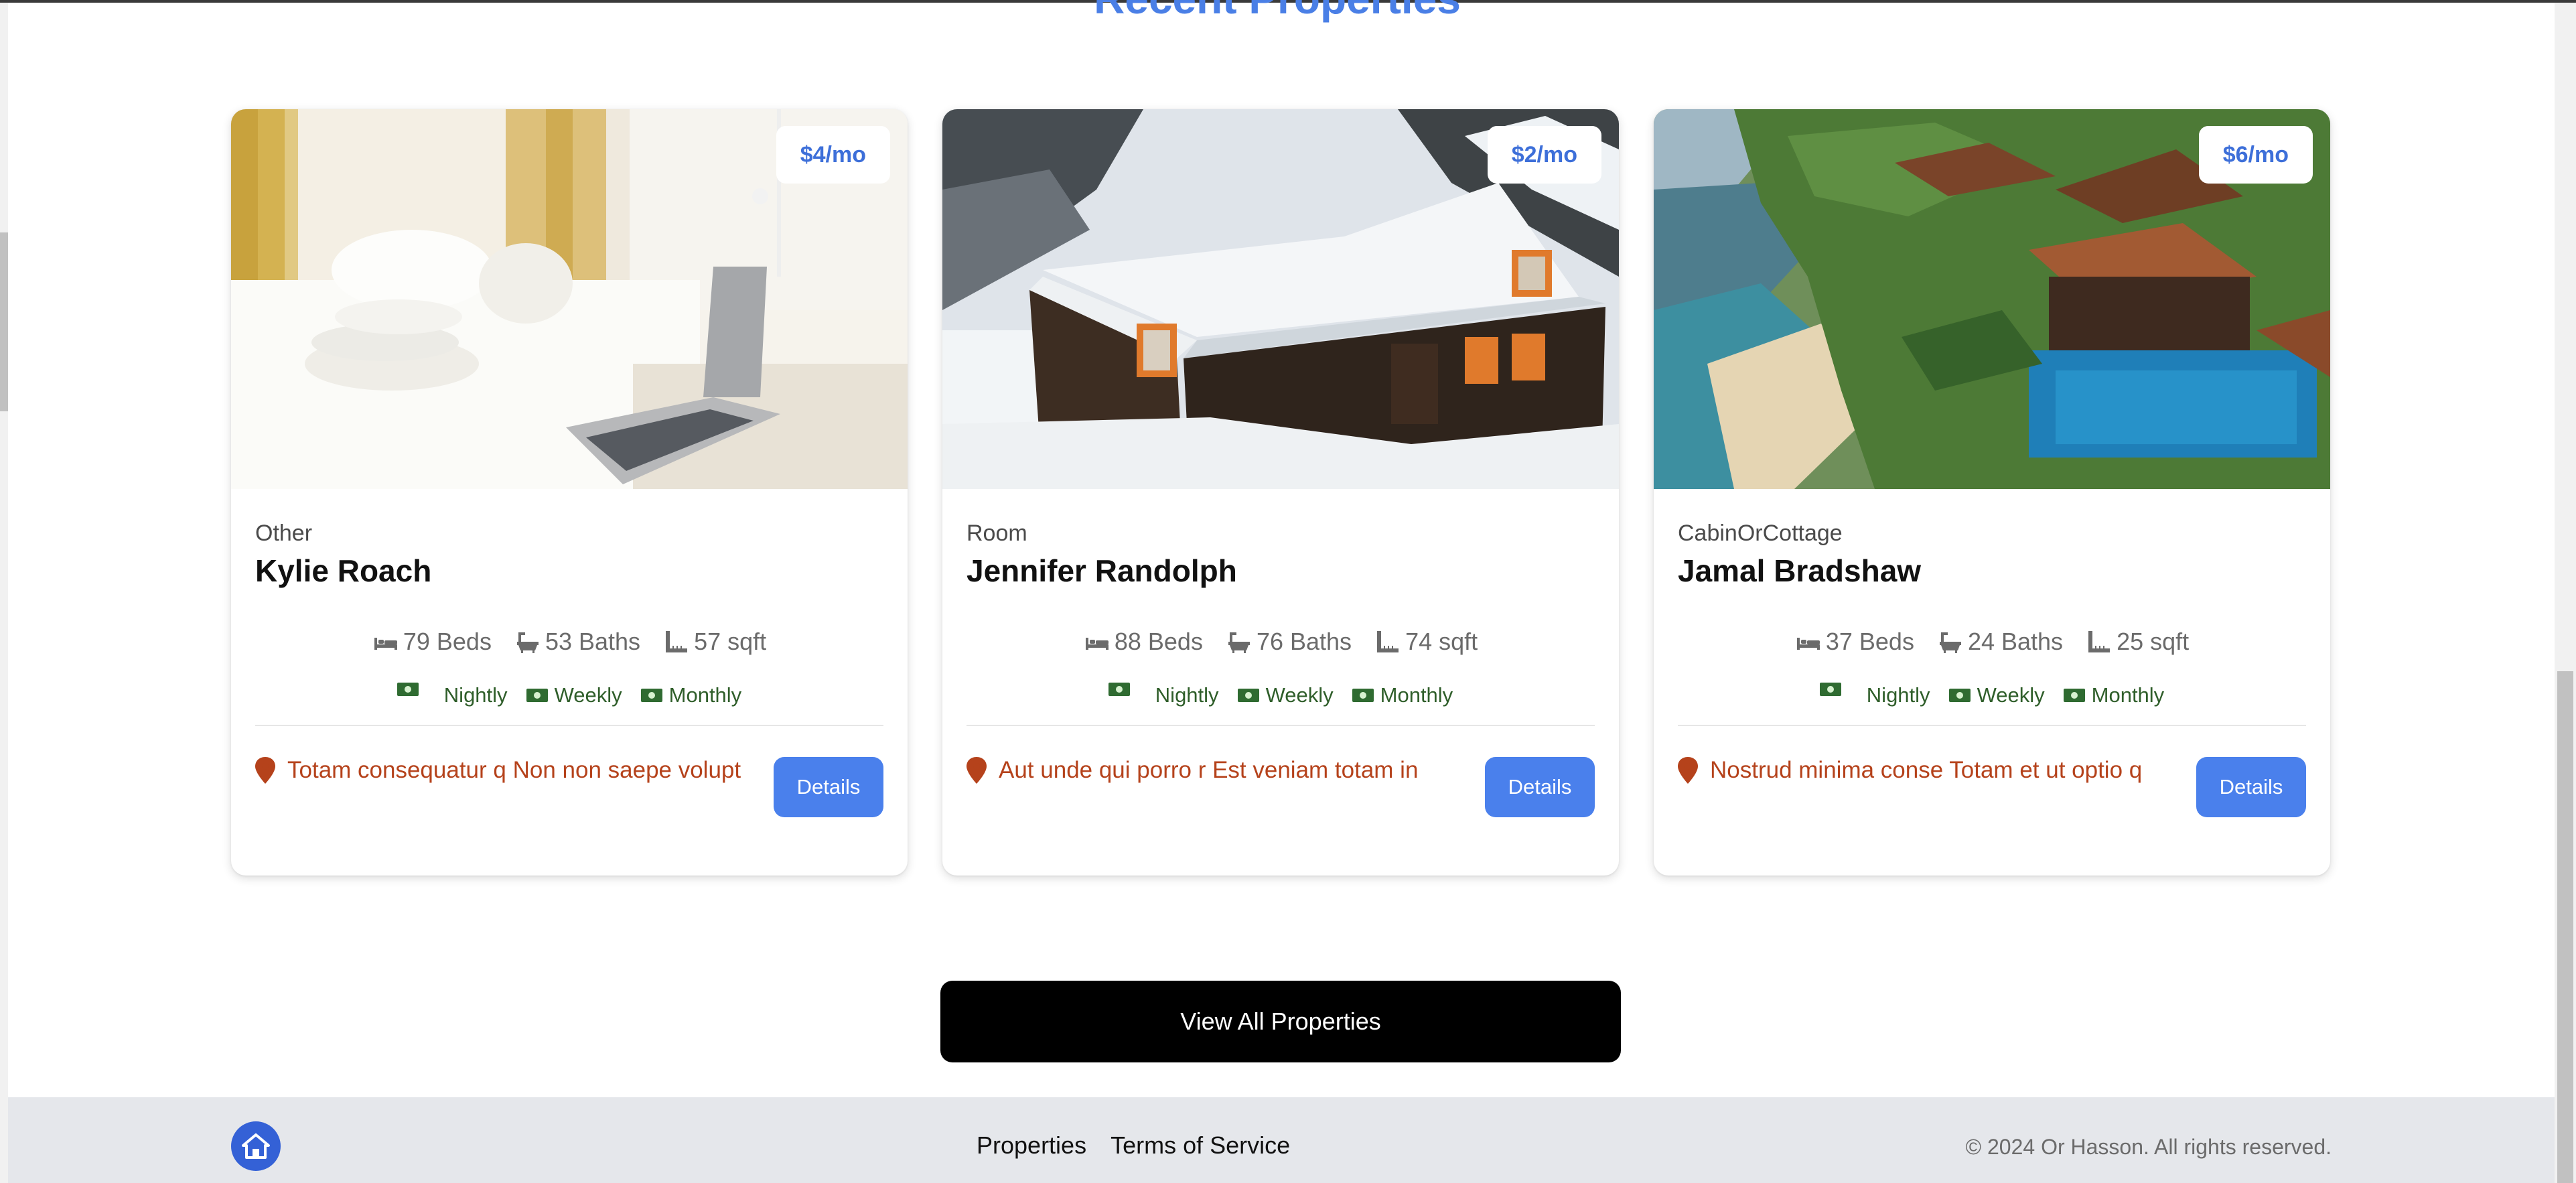 This screenshot has width=2576, height=1183. I want to click on price-badge: $4/mo, so click(833, 155).